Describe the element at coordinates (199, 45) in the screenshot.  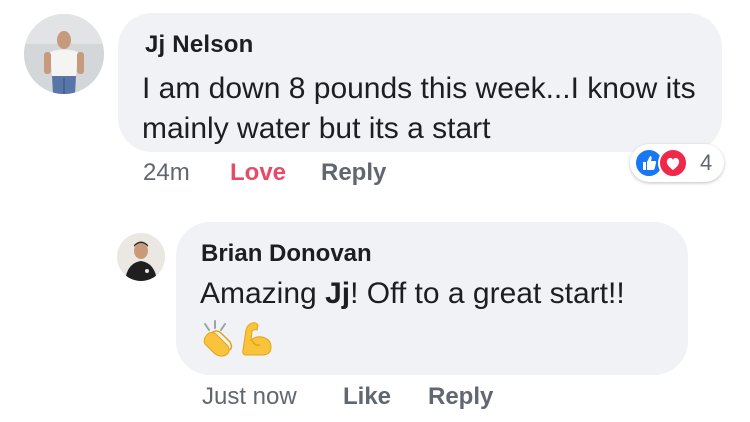
I see `comment-author: Jj Nelson` at that location.